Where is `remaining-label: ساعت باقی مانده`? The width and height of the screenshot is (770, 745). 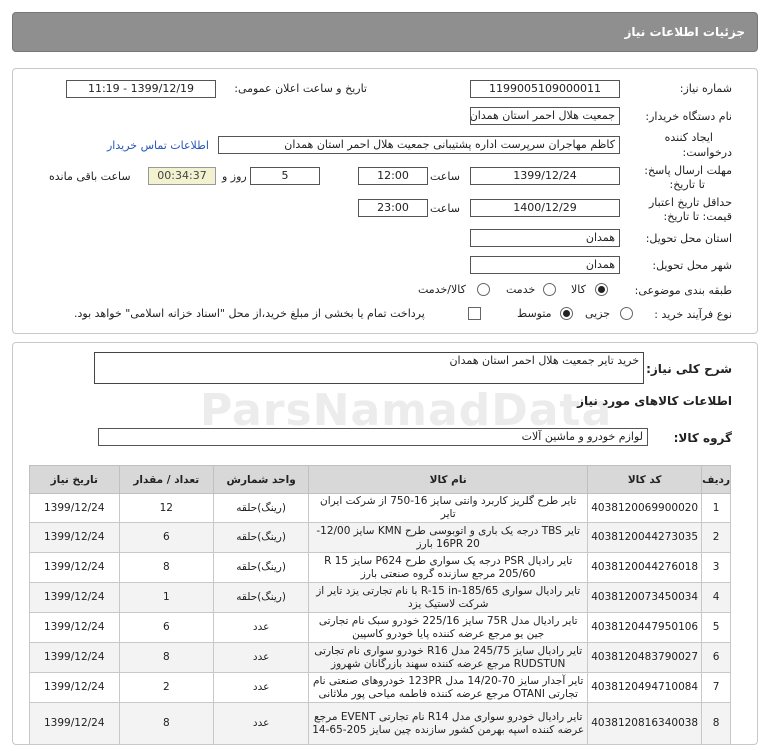 remaining-label: ساعت باقی مانده is located at coordinates (90, 176).